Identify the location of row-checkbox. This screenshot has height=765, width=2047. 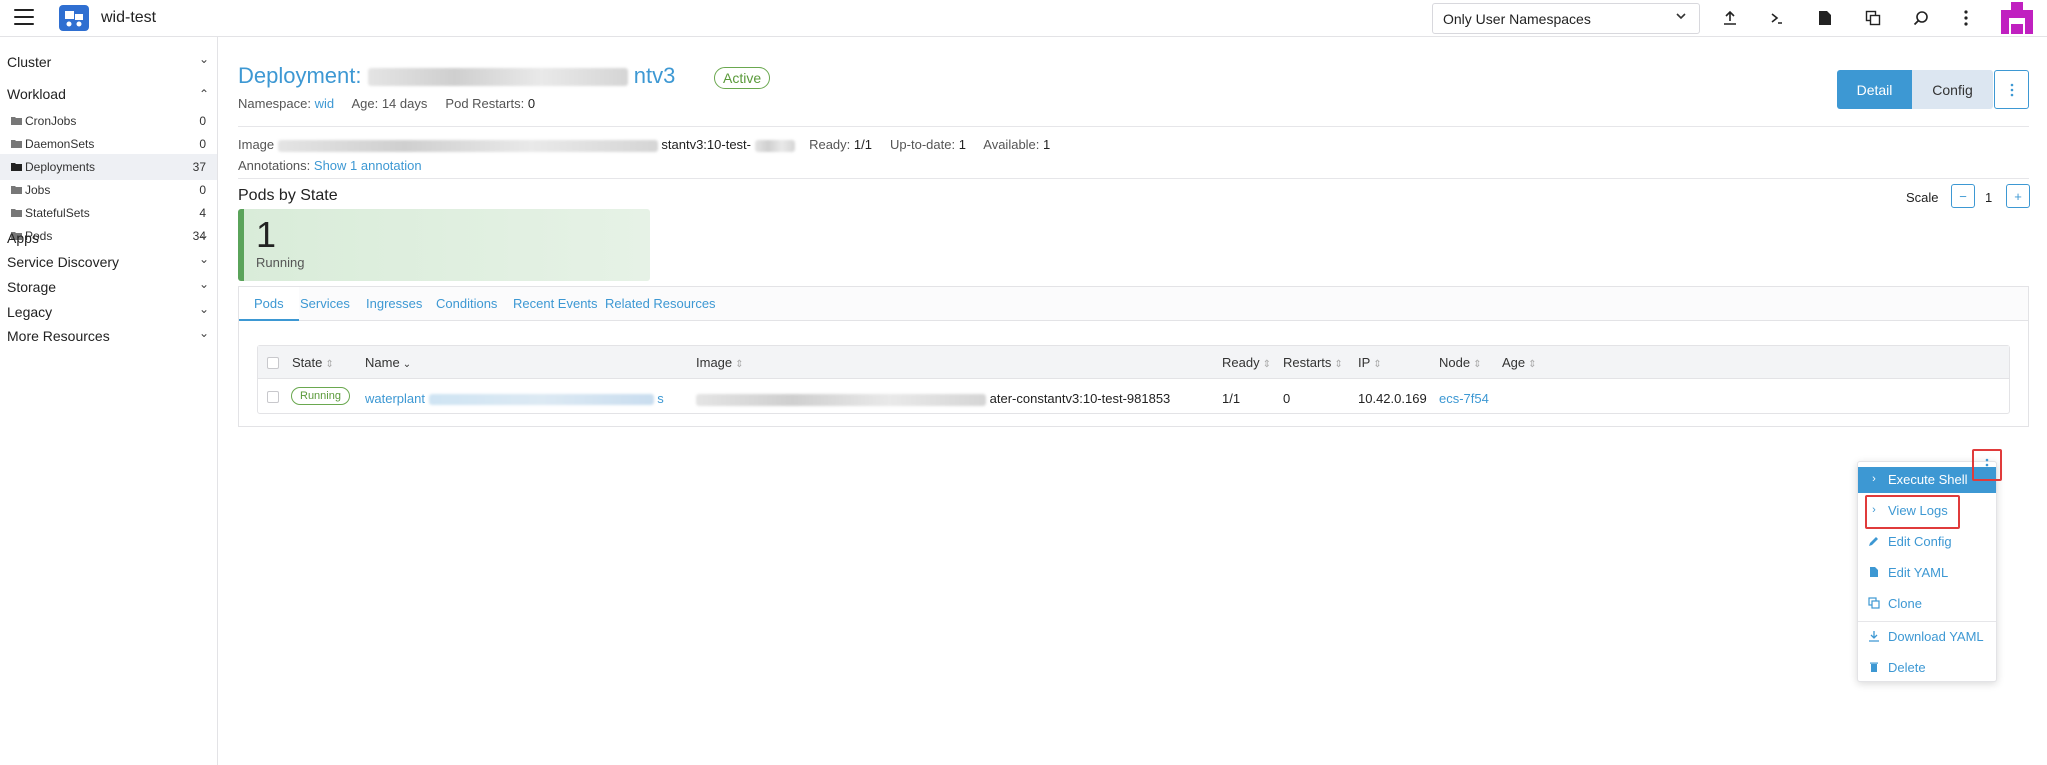
(273, 397).